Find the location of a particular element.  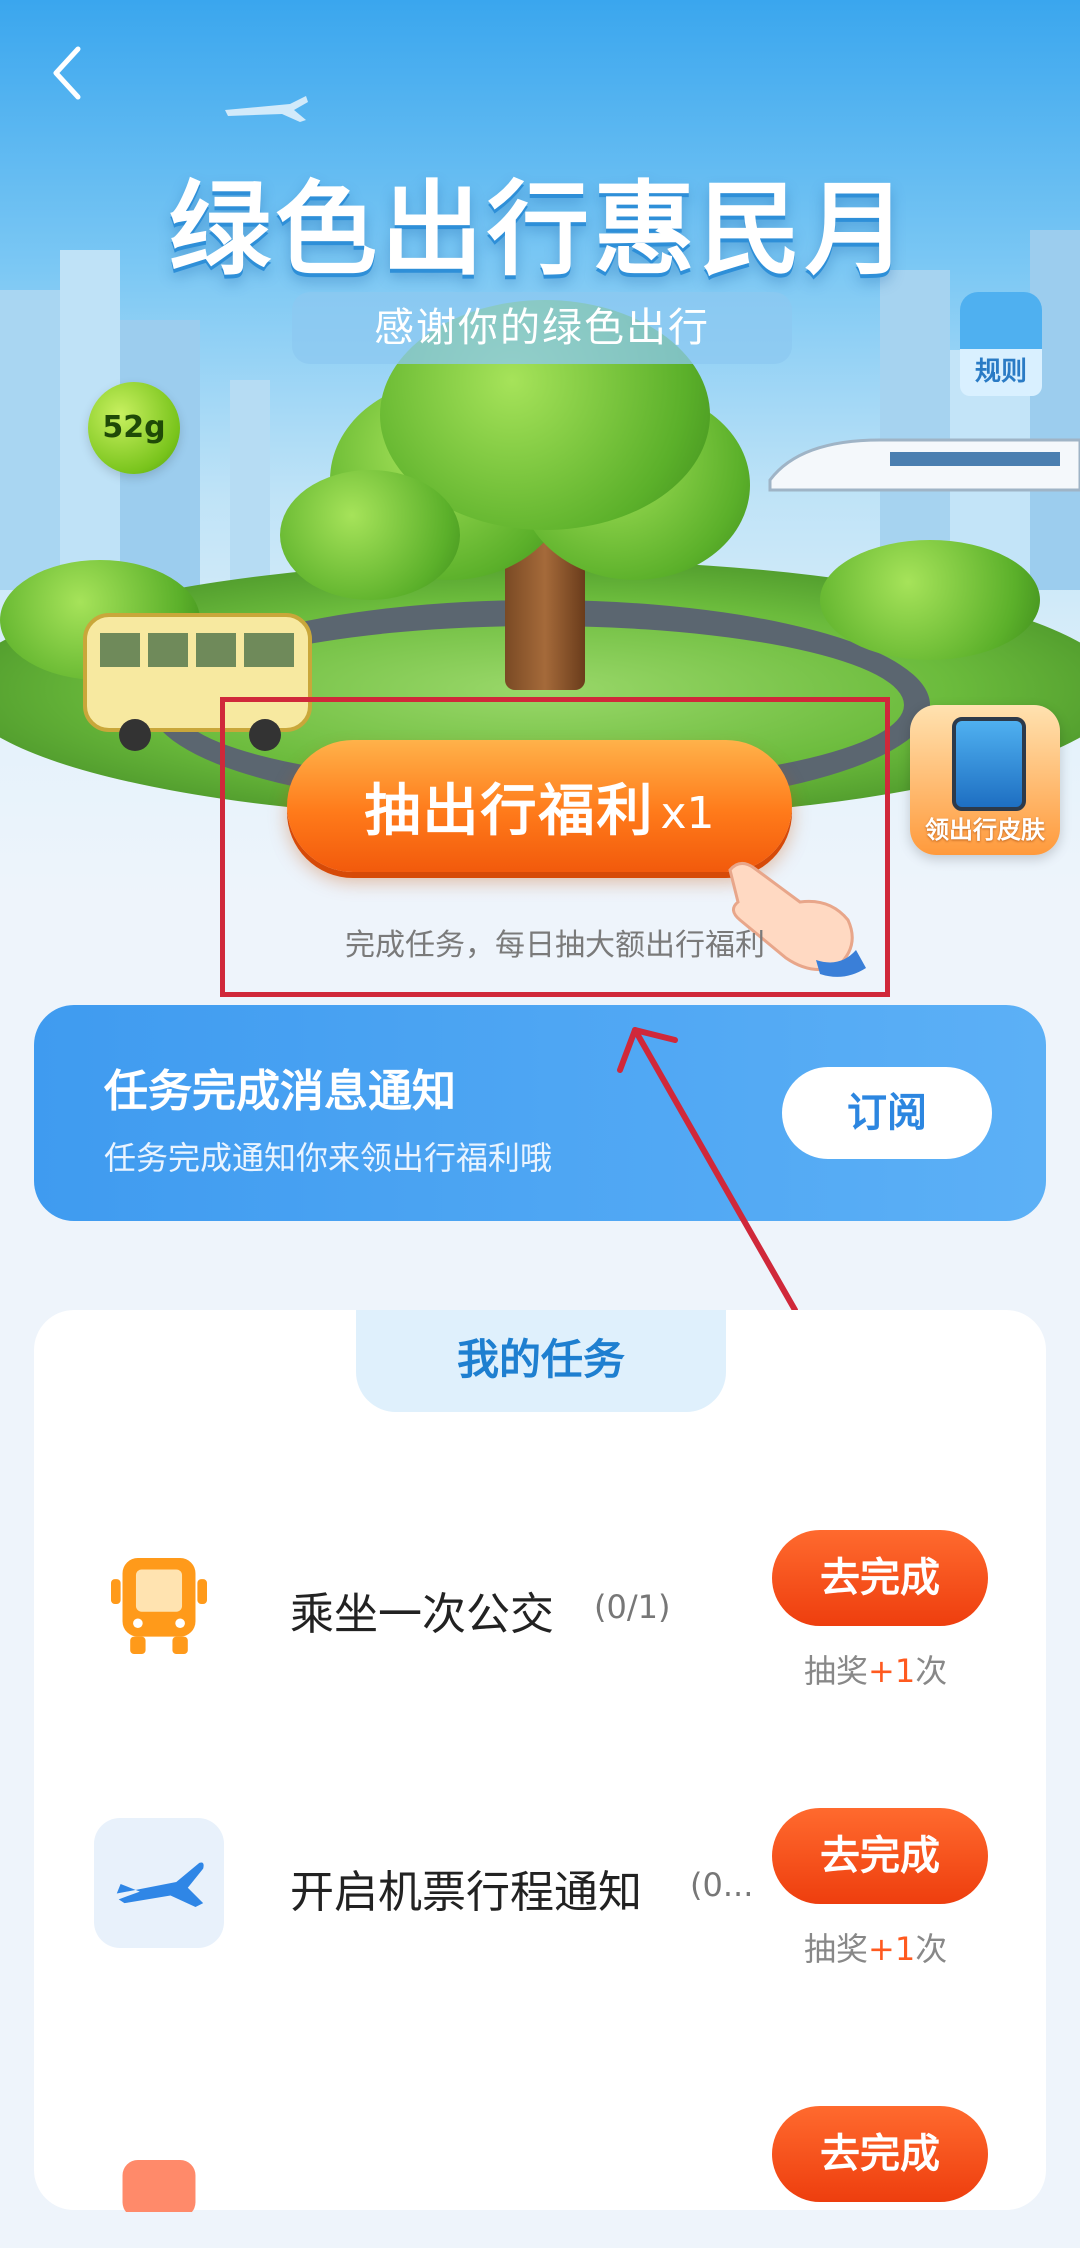

tree-canopy is located at coordinates (370, 535).